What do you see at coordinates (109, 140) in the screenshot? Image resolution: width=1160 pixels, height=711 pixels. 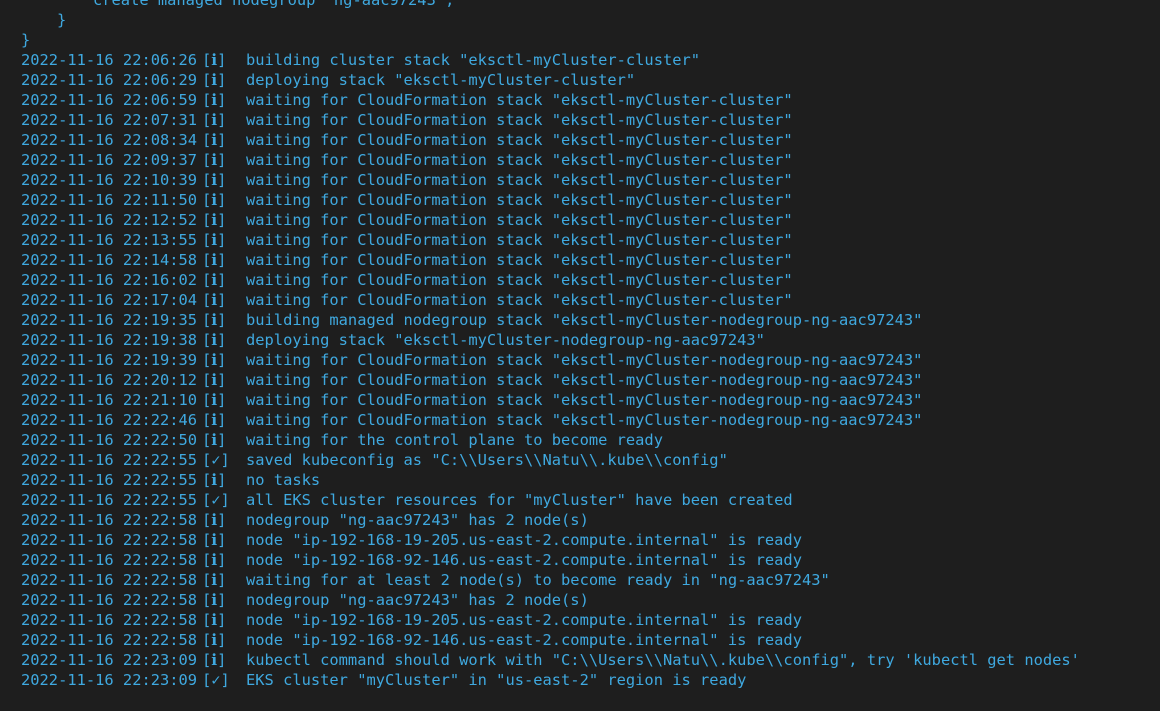 I see `log-timestamp: 2022-11-16 22:08:34` at bounding box center [109, 140].